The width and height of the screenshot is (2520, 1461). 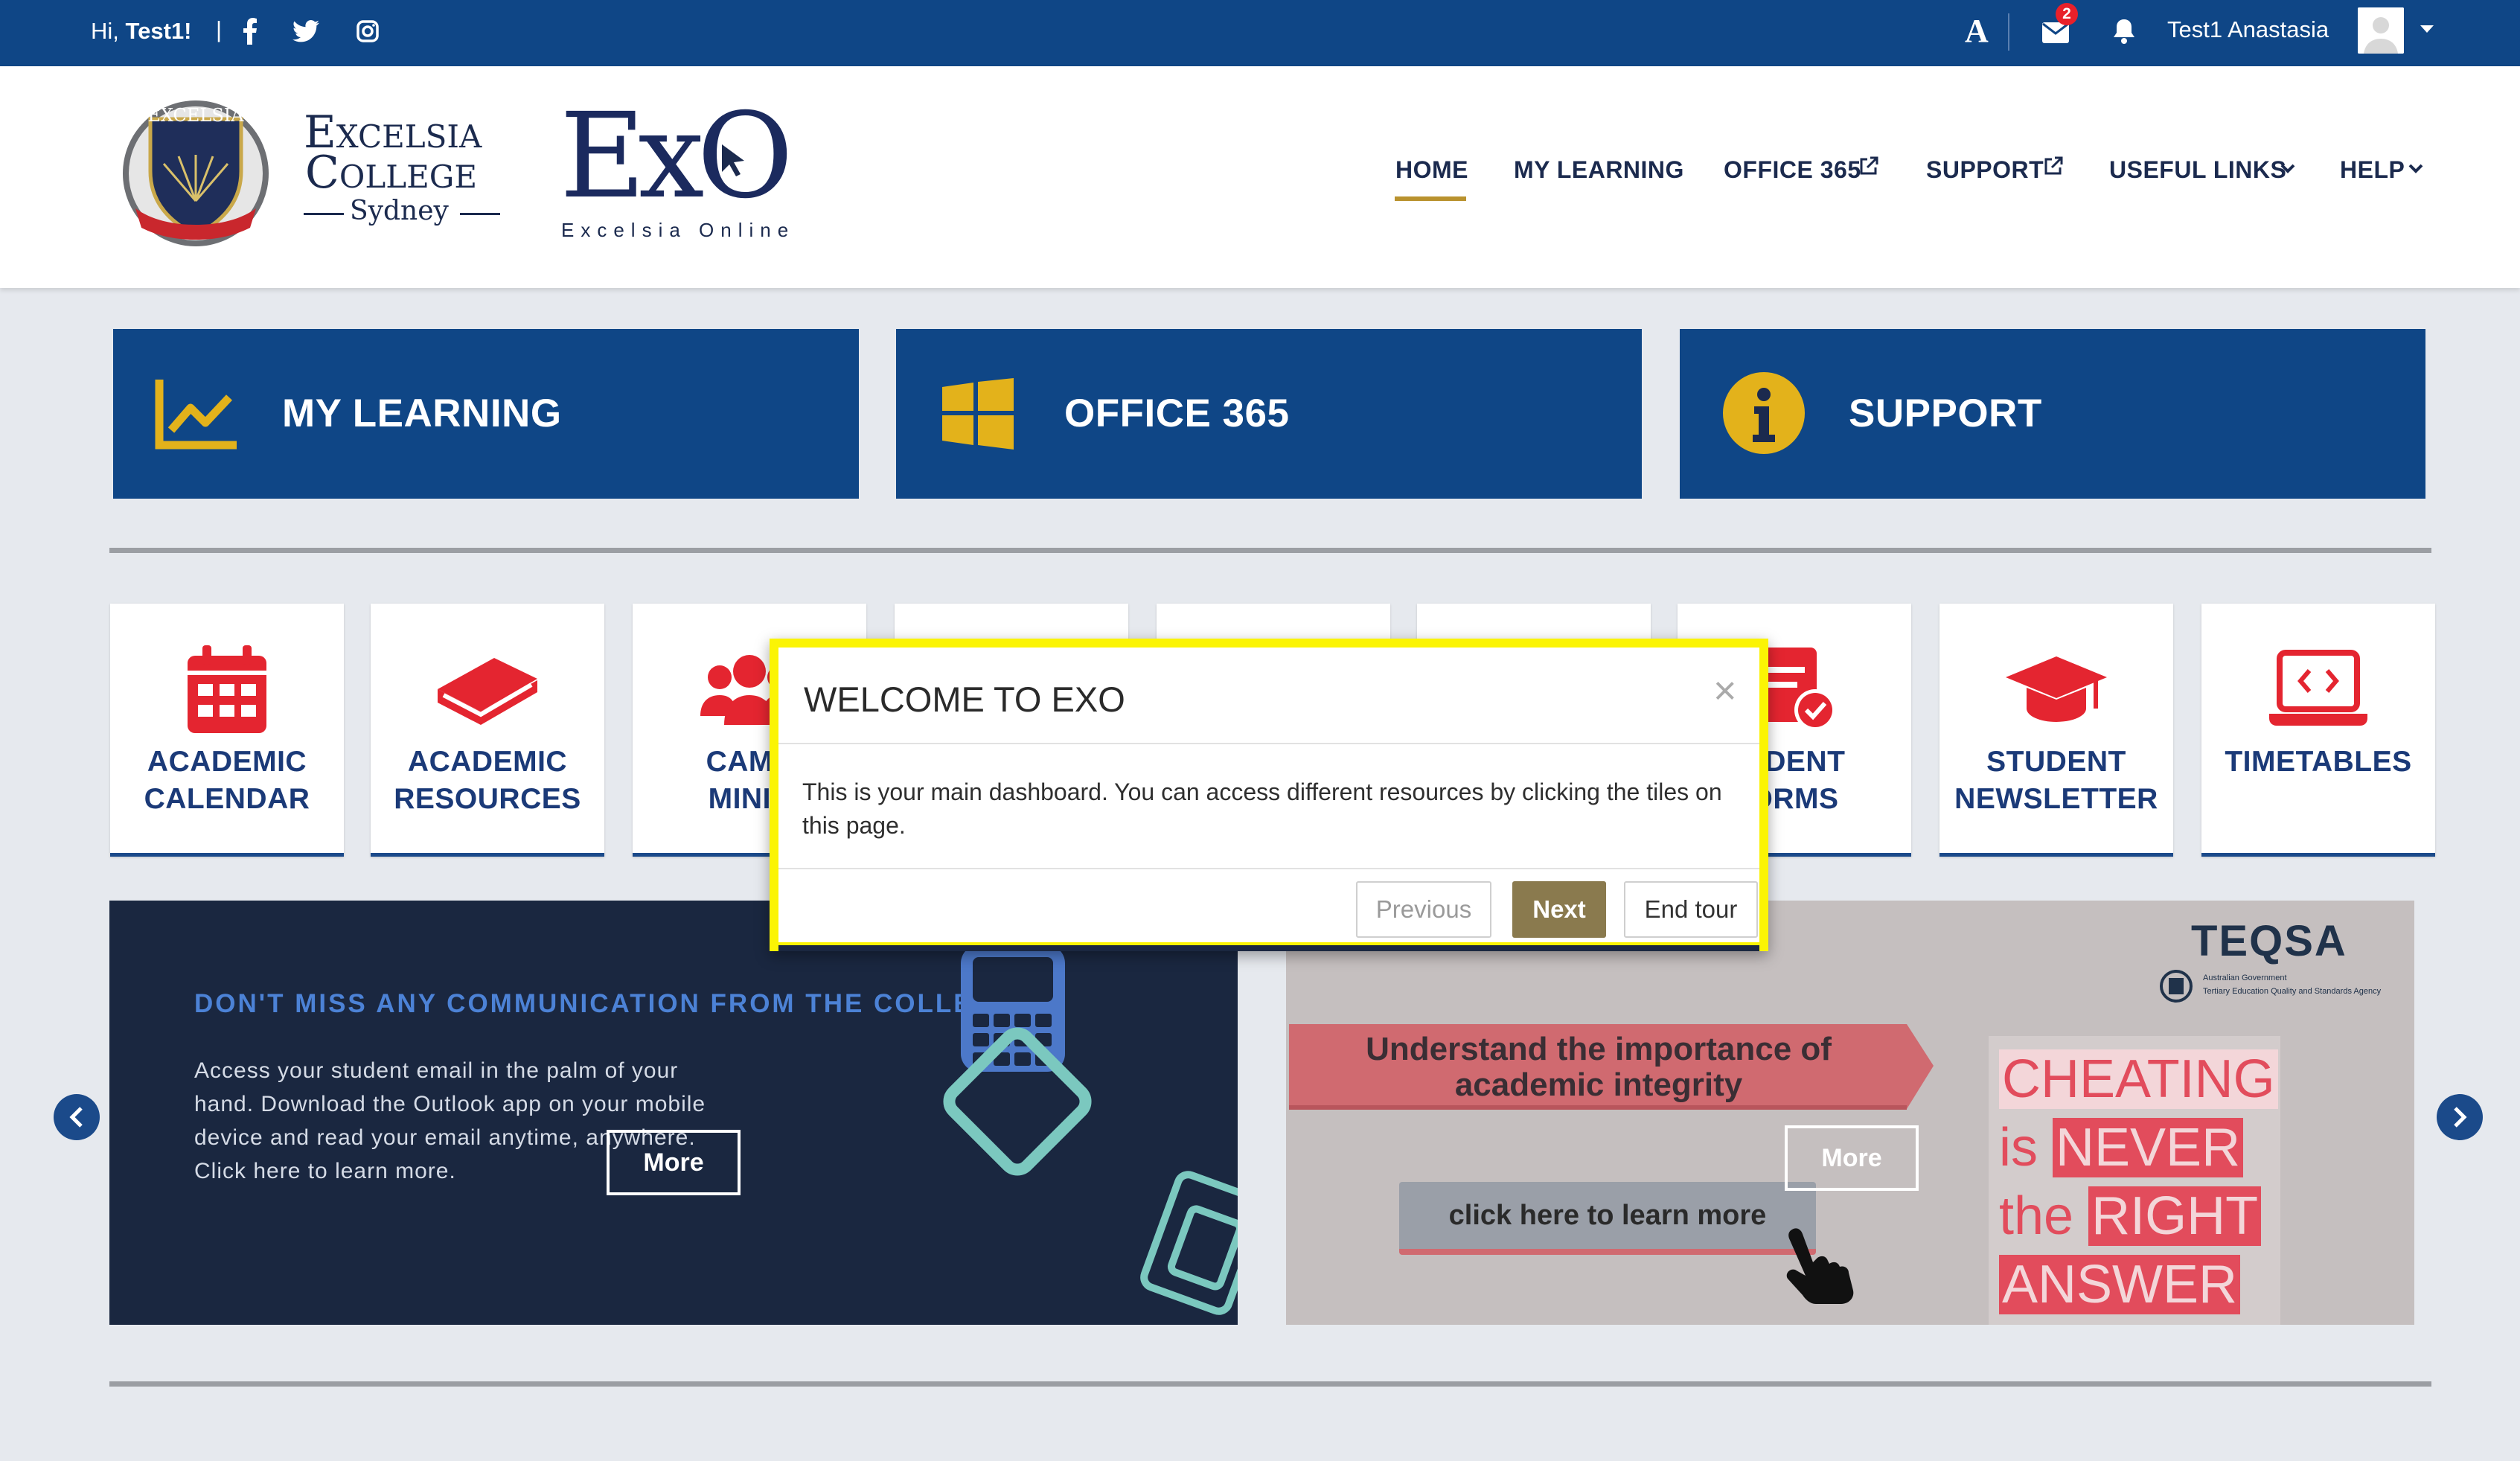 I want to click on big-tile-label: SUPPORT, so click(x=1945, y=413).